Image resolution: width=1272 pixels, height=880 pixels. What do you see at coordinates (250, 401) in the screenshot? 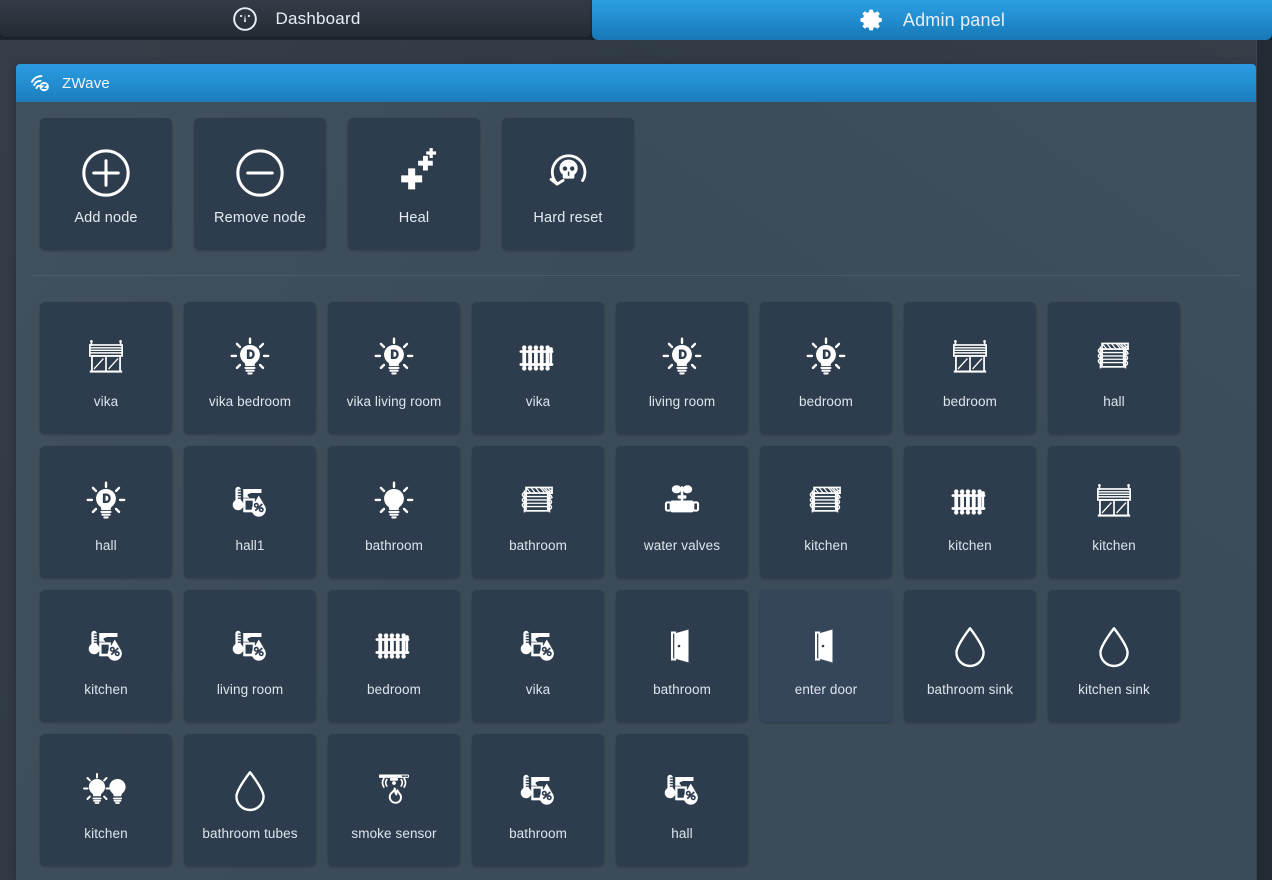
I see `device-tile-label: vika bedroom` at bounding box center [250, 401].